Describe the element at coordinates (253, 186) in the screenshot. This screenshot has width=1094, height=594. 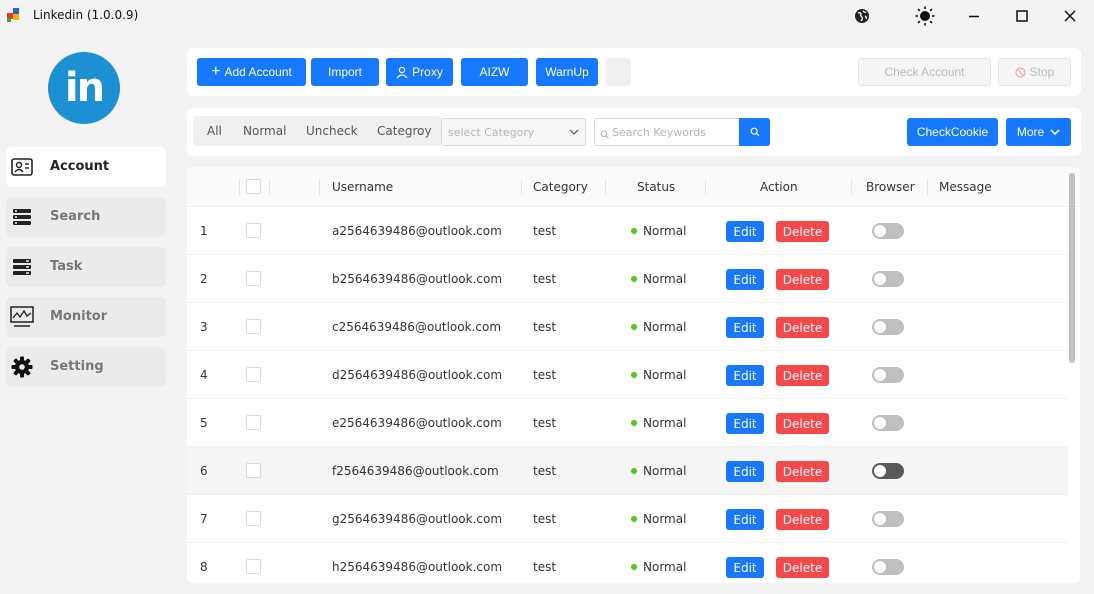
I see `select-all-checkbox` at that location.